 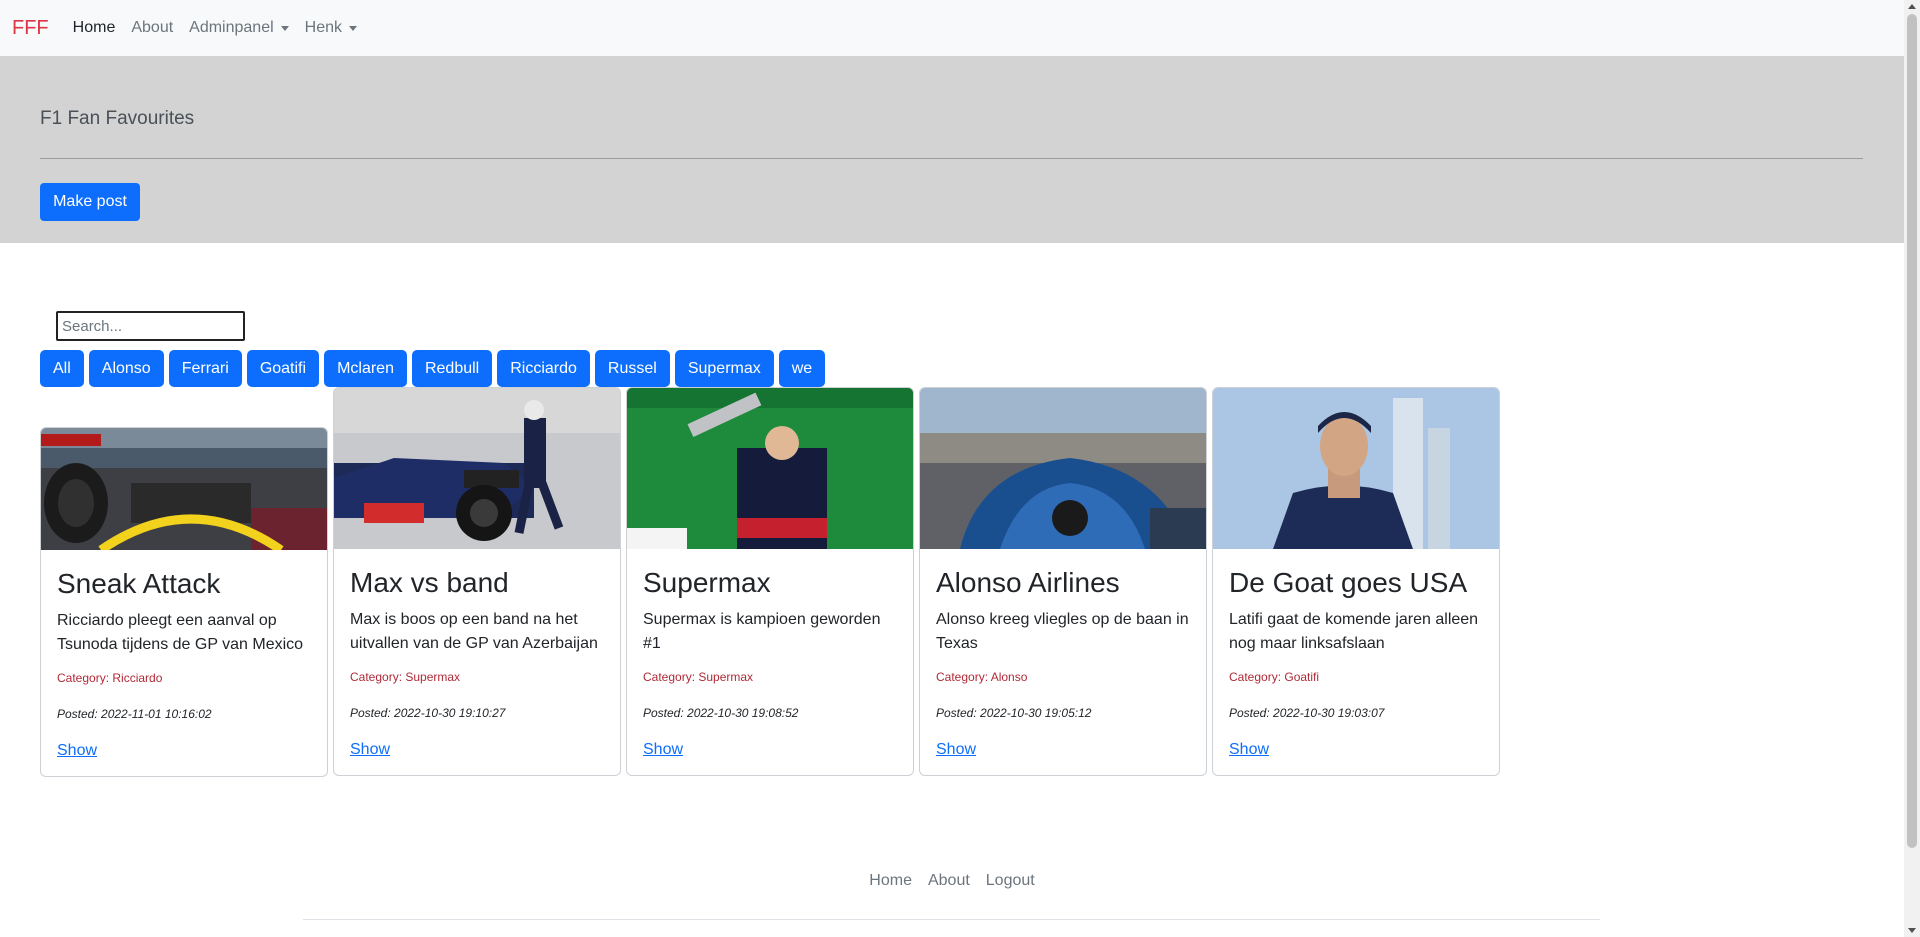 I want to click on post-excerpt: Supermax is kampioen geworden #1, so click(x=762, y=631).